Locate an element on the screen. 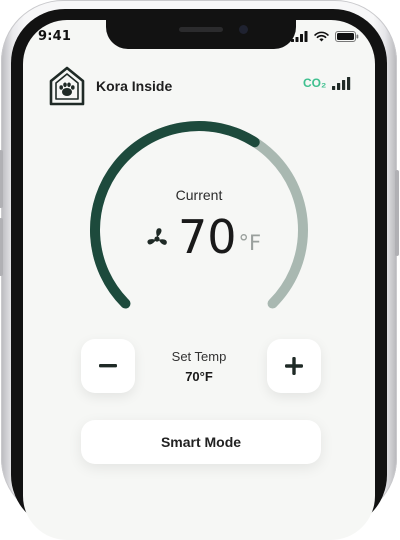  current-temp-value: 70 is located at coordinates (207, 237).